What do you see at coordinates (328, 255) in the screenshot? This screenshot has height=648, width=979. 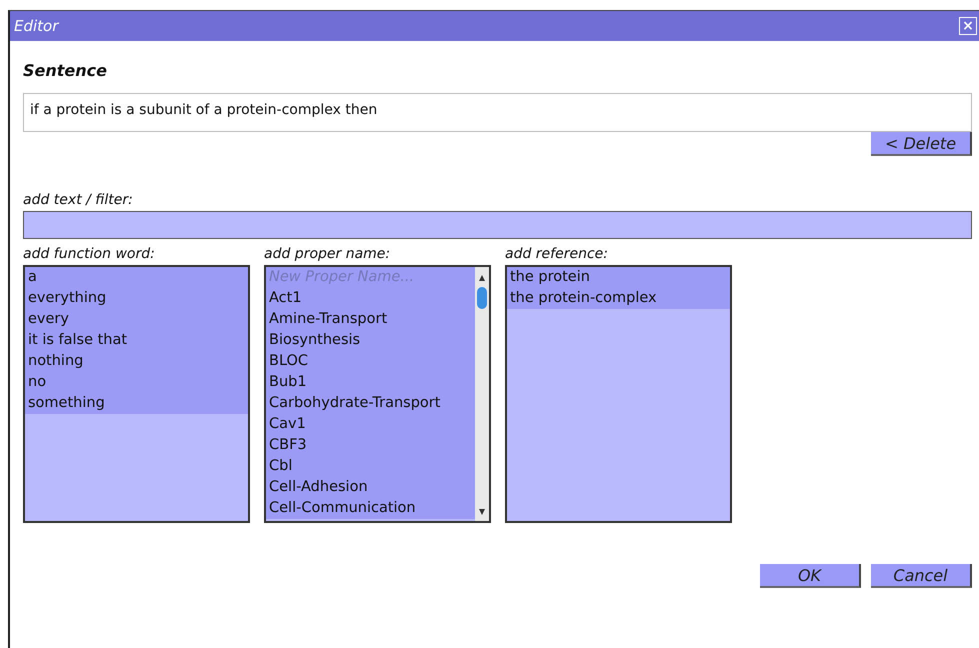 I see `list-label: add proper name:` at bounding box center [328, 255].